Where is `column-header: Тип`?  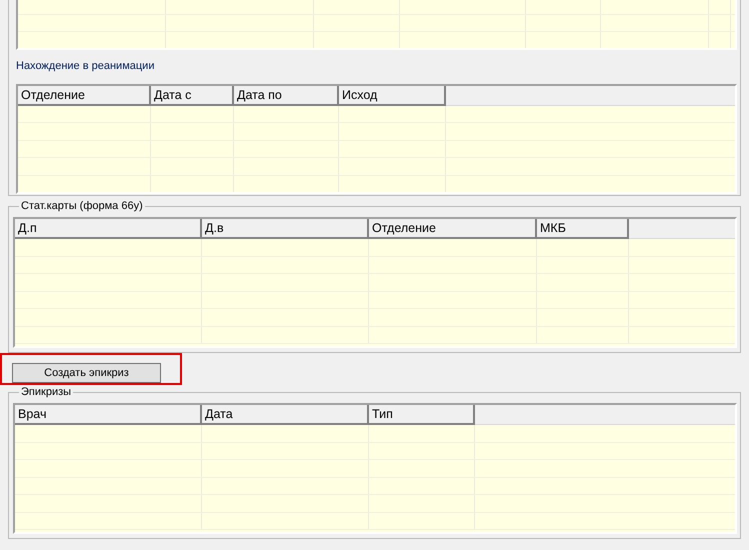 column-header: Тип is located at coordinates (422, 415).